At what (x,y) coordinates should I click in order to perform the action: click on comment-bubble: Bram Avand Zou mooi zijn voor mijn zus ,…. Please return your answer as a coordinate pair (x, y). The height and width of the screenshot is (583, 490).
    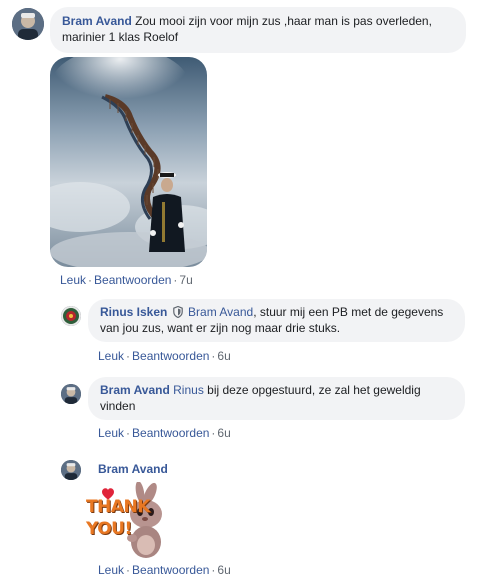
    Looking at the image, I should click on (258, 30).